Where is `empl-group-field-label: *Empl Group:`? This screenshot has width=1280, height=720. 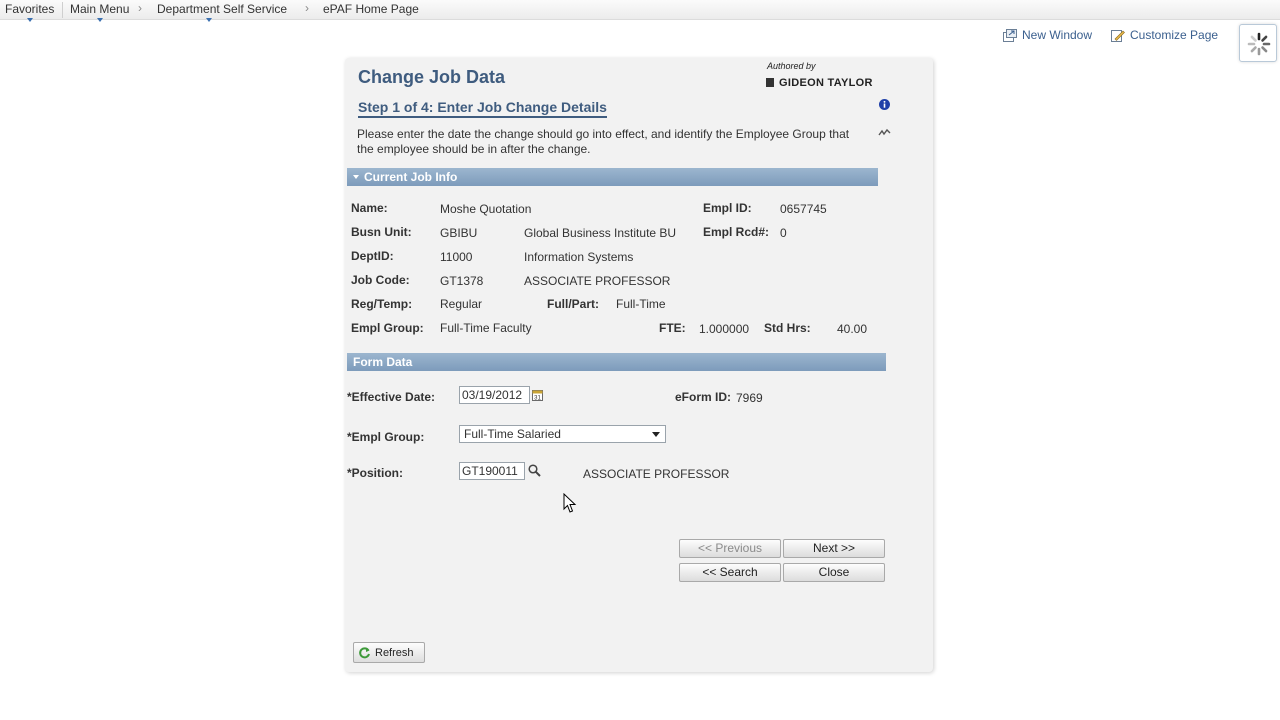
empl-group-field-label: *Empl Group: is located at coordinates (386, 437).